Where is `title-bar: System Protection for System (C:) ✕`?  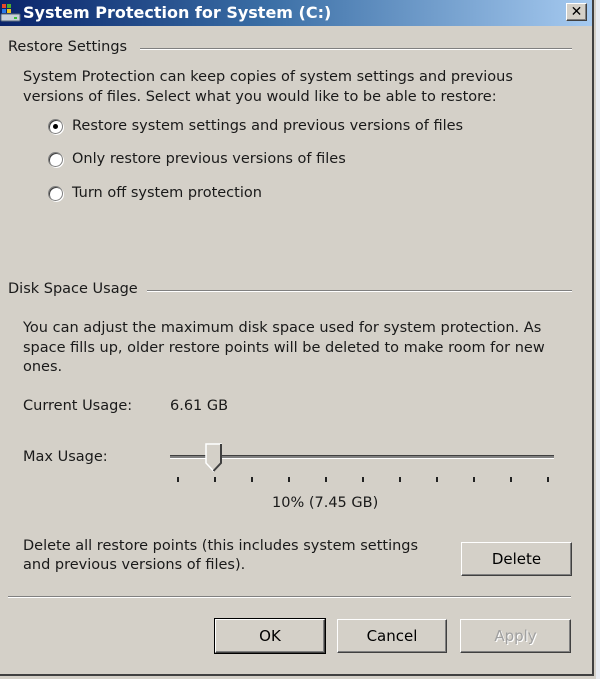 title-bar: System Protection for System (C:) ✕ is located at coordinates (296, 13).